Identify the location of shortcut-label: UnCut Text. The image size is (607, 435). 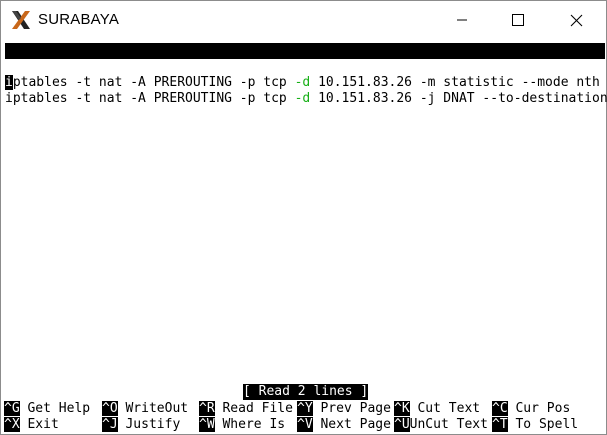
(448, 424).